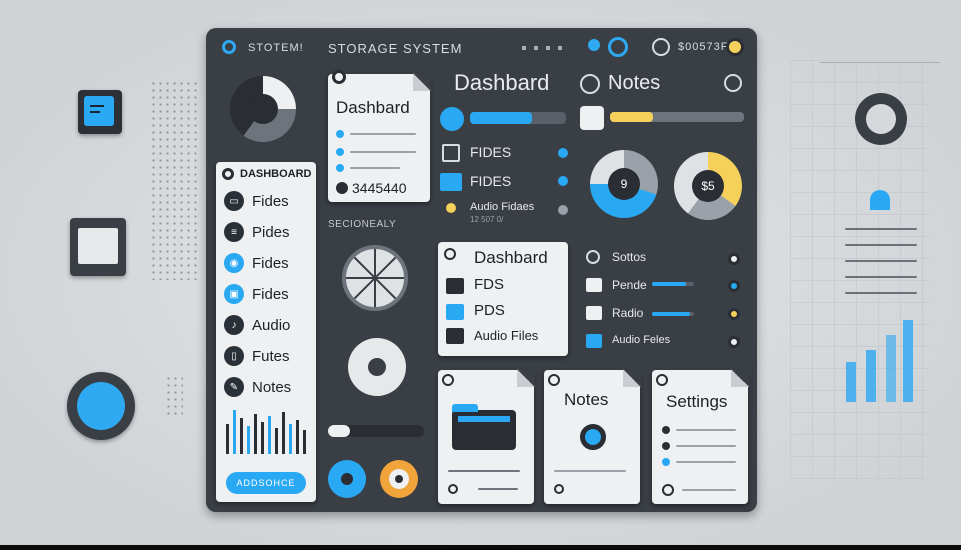 This screenshot has width=961, height=550. Describe the element at coordinates (379, 136) in the screenshot. I see `dashboard-card: Dashbard 3445440` at that location.